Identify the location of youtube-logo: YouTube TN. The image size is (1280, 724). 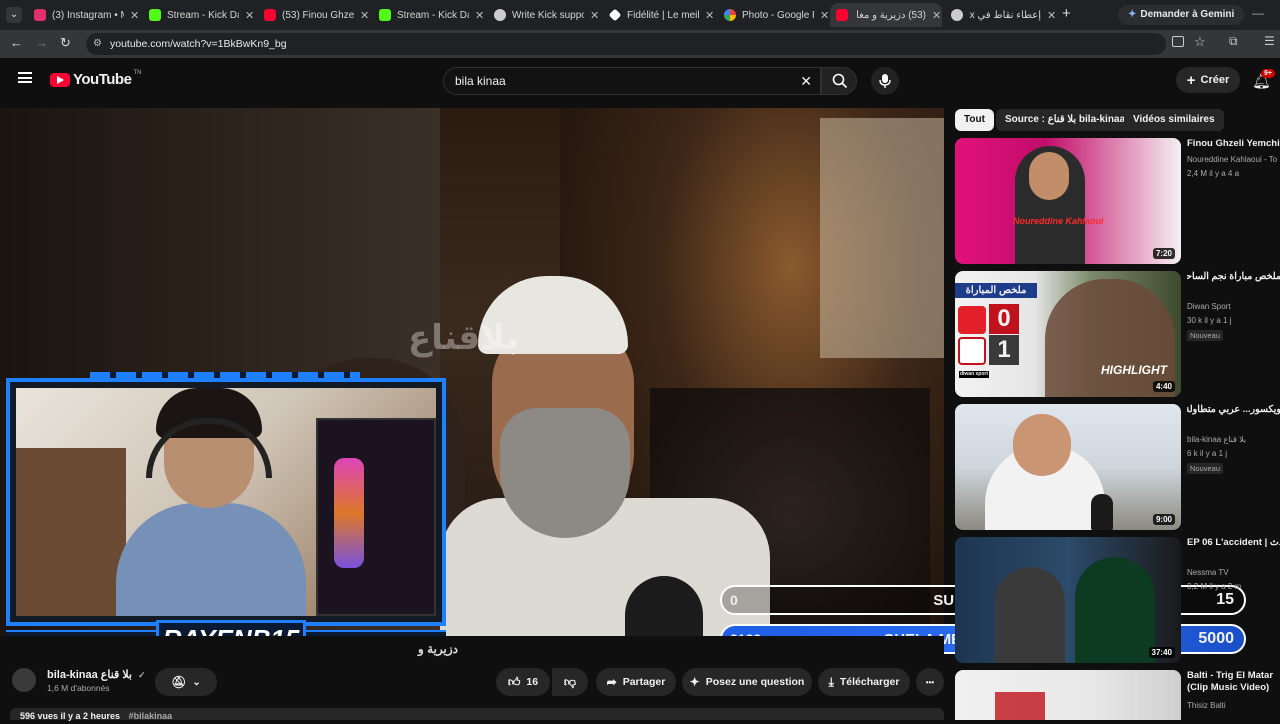
(96, 78).